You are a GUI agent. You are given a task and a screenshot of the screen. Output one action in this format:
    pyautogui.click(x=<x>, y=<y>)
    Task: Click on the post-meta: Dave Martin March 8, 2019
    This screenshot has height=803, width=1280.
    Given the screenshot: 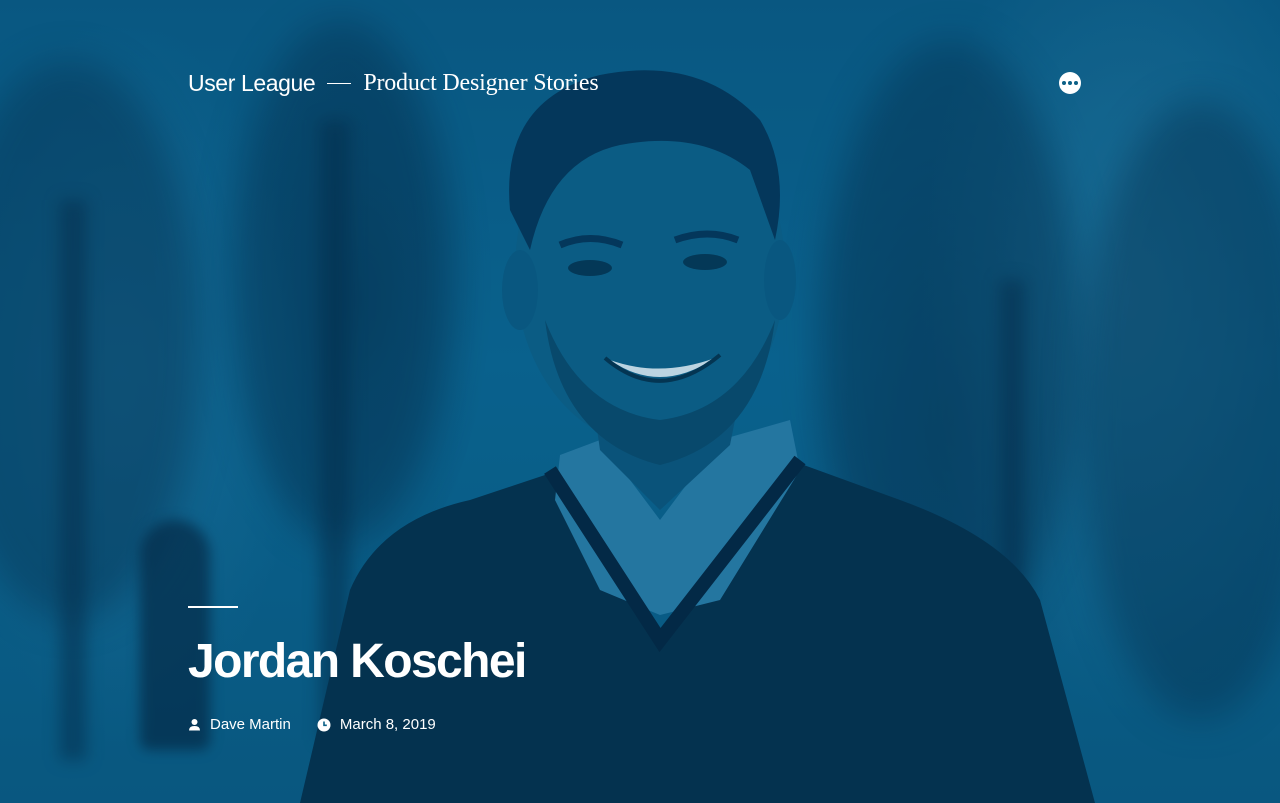 What is the action you would take?
    pyautogui.click(x=357, y=724)
    